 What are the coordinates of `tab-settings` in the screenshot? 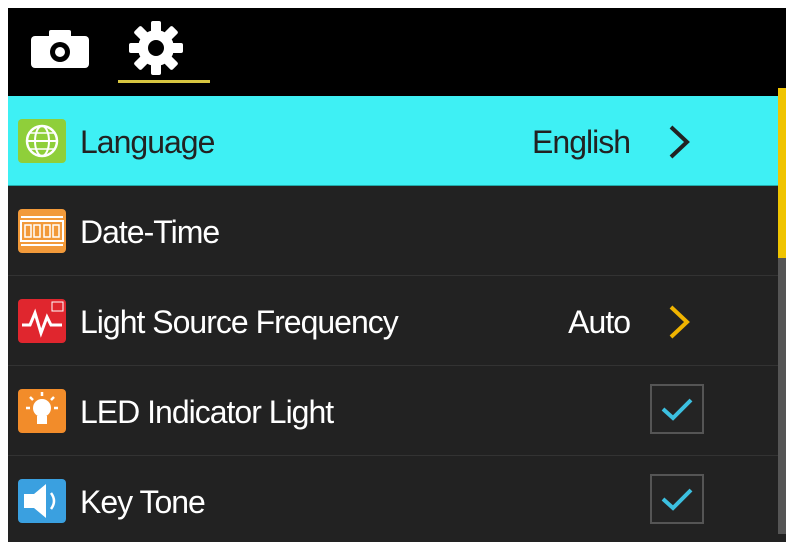 It's located at (156, 48).